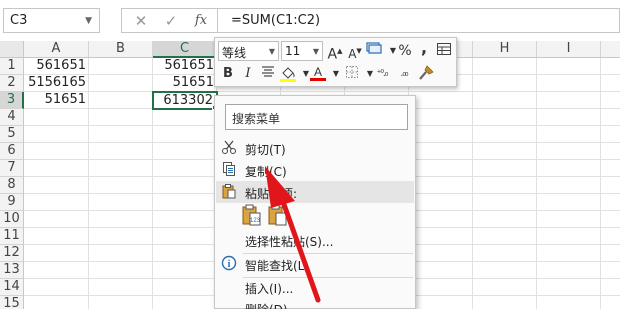  What do you see at coordinates (12, 49) in the screenshot?
I see `select-all-corner` at bounding box center [12, 49].